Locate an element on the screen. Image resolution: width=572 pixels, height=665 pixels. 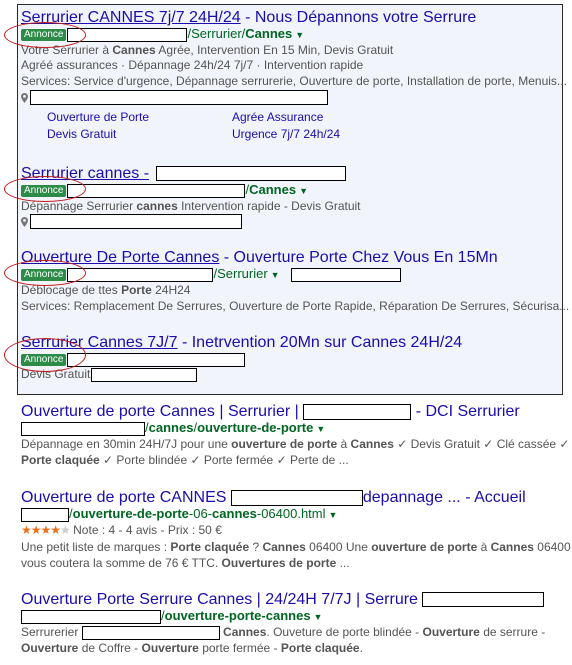
ad1-url-path: /Serrurier/ is located at coordinates (216, 33).